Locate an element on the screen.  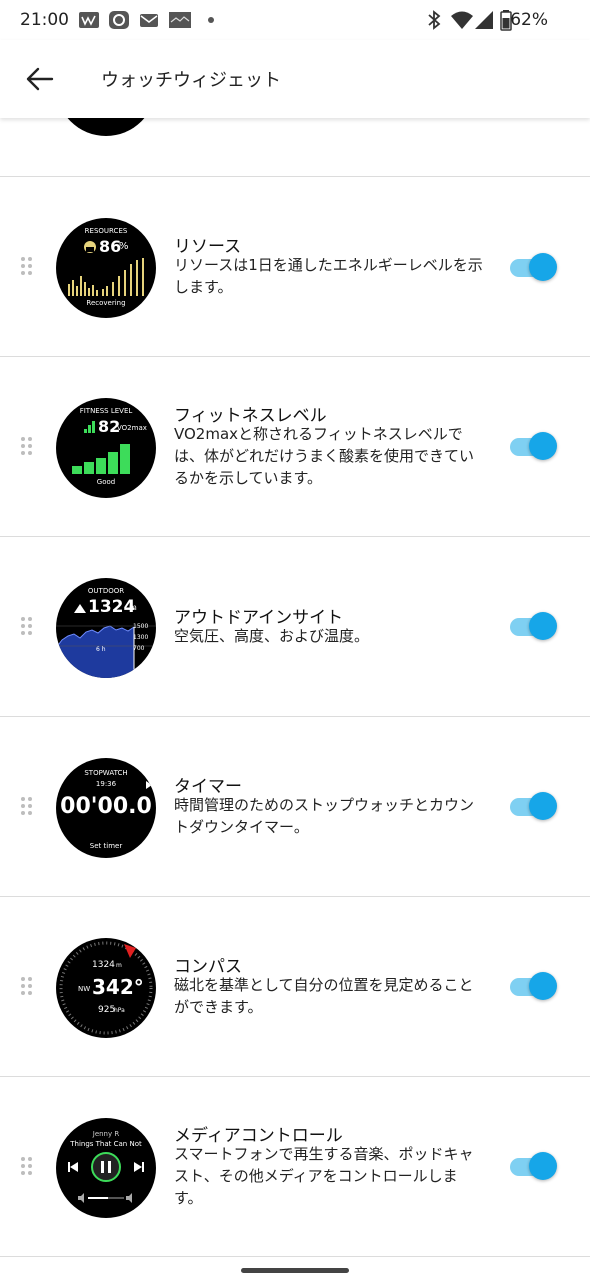
battery-percent: 62% is located at coordinates (529, 20).